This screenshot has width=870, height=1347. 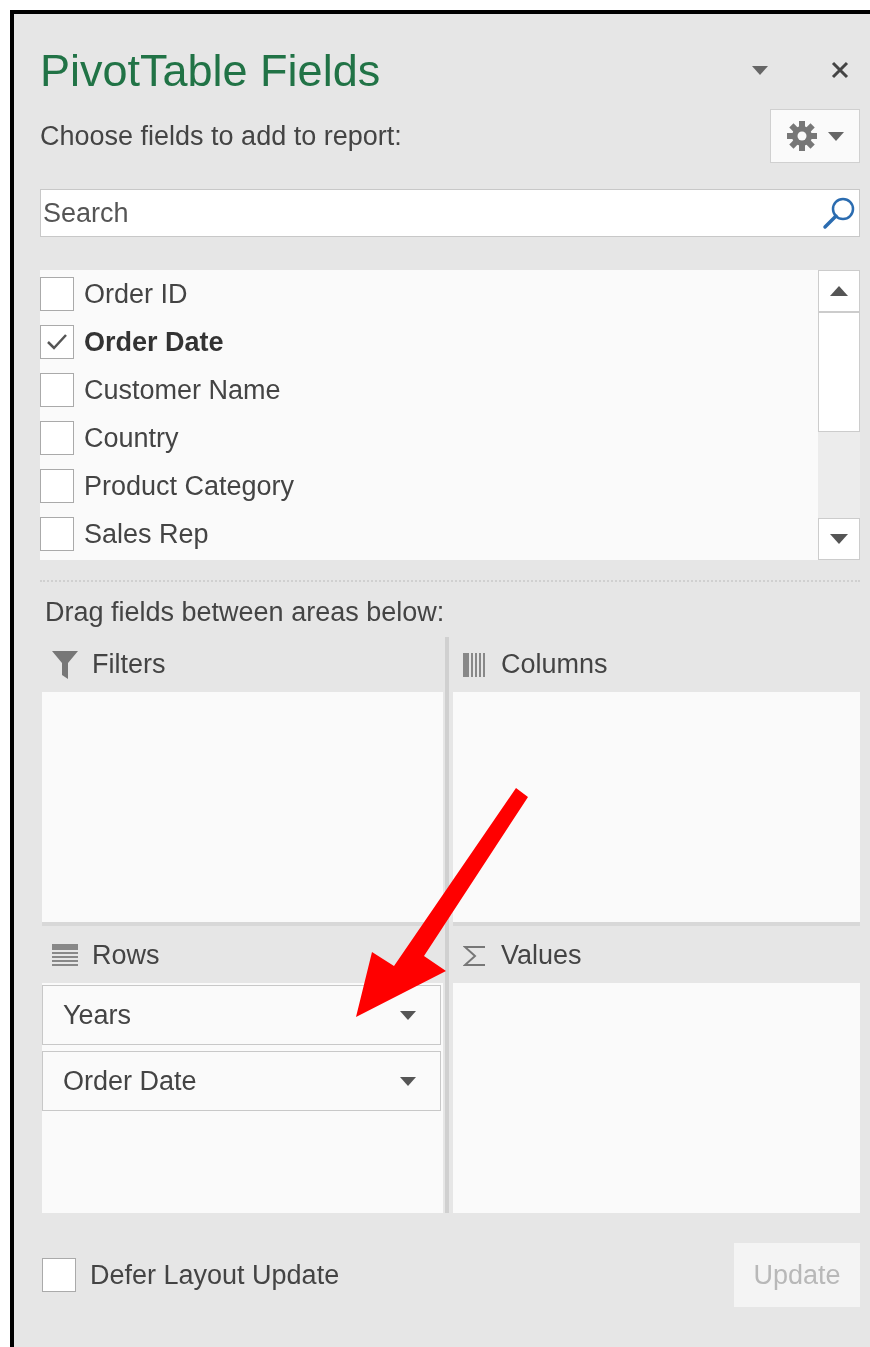 What do you see at coordinates (136, 294) in the screenshot?
I see `field-label: Order ID` at bounding box center [136, 294].